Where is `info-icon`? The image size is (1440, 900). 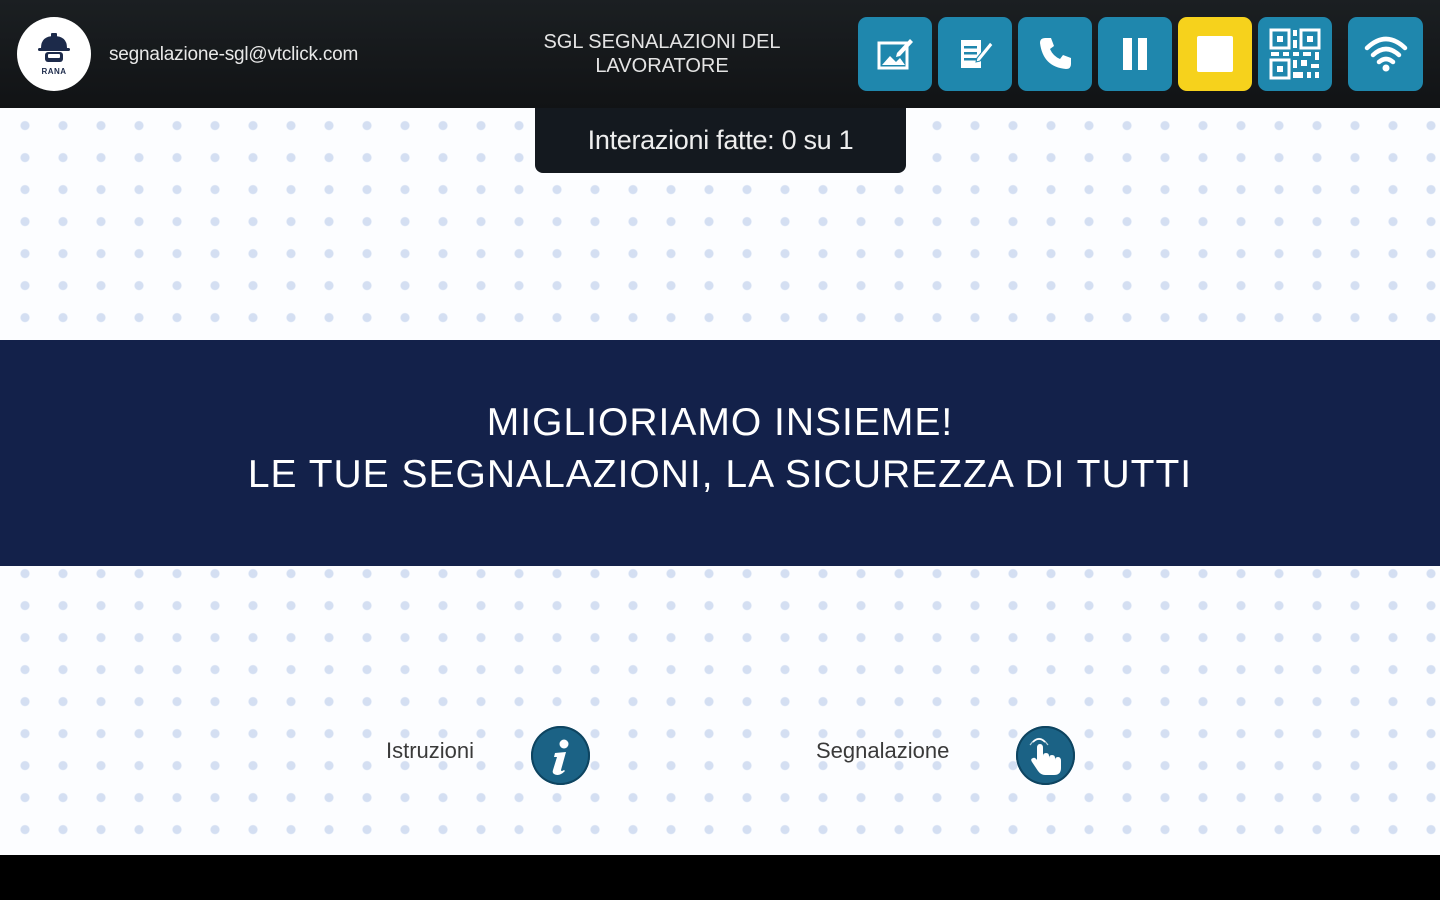 info-icon is located at coordinates (560, 757).